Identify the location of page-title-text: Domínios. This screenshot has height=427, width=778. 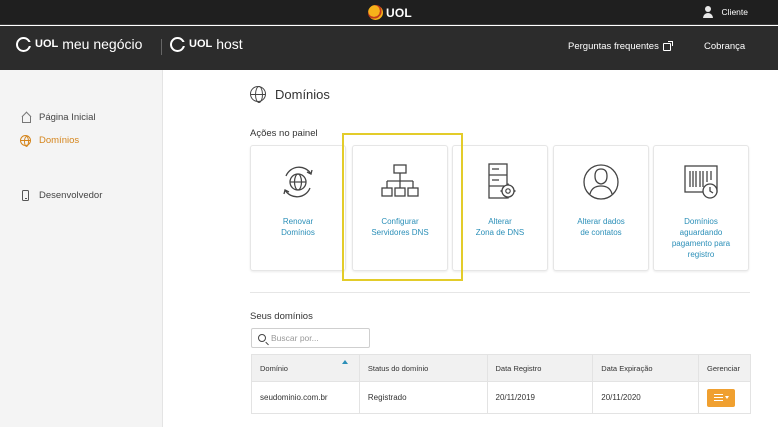
(302, 94).